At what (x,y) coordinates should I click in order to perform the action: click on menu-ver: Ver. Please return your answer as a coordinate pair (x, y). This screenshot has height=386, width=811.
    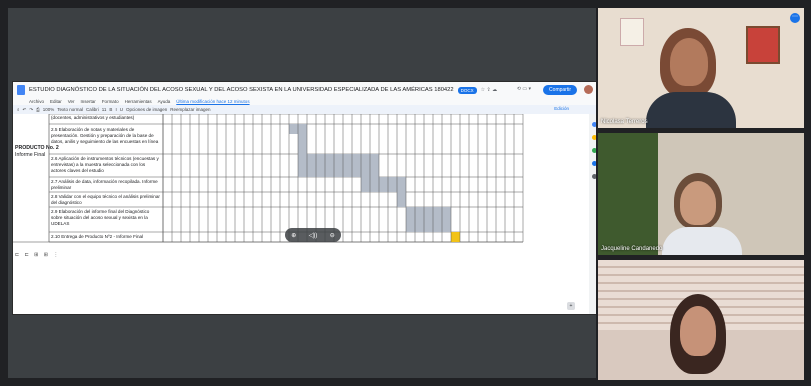
    Looking at the image, I should click on (71, 101).